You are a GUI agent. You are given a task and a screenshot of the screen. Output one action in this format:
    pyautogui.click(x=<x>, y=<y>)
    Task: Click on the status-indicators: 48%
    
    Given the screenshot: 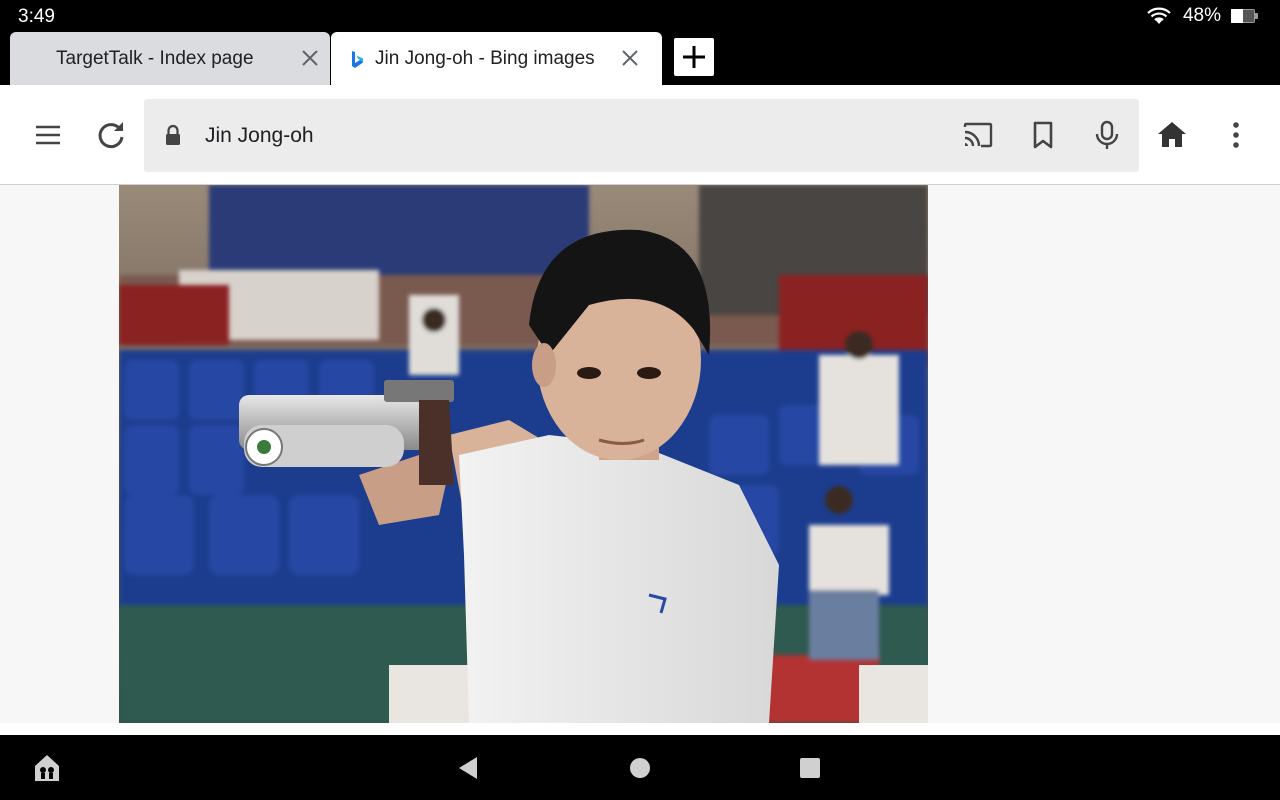 What is the action you would take?
    pyautogui.click(x=1201, y=16)
    